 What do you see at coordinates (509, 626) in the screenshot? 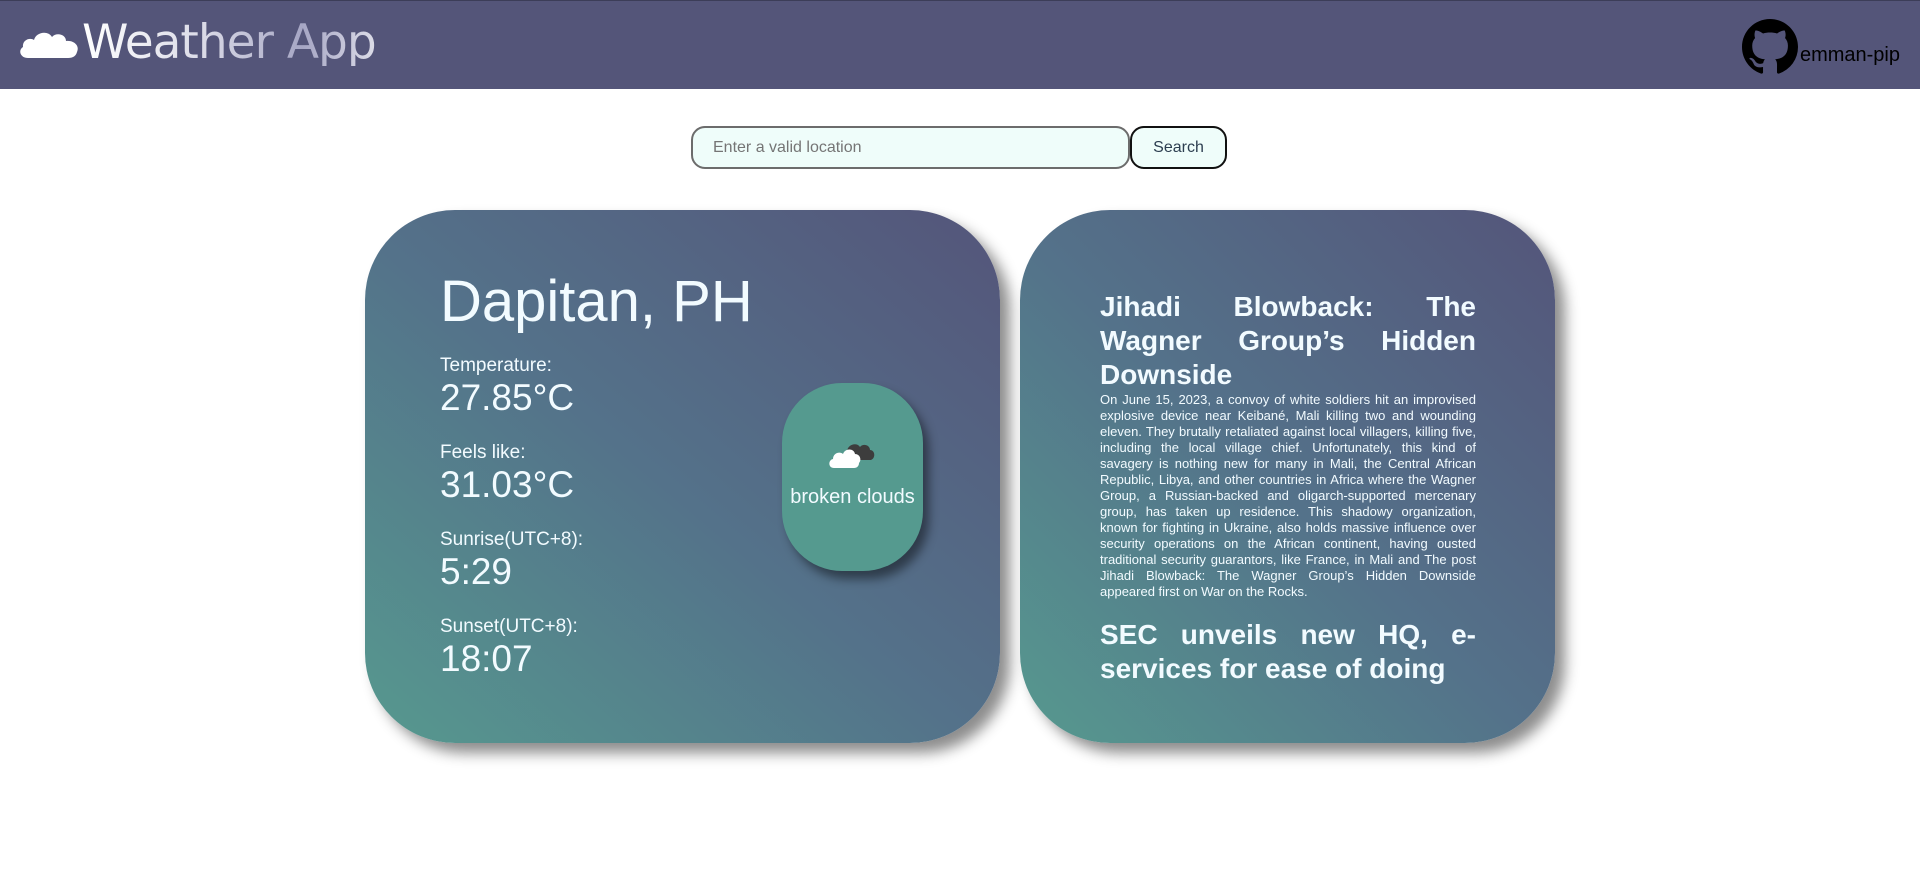
I see `sunset-label: Sunset(UTC+8):` at bounding box center [509, 626].